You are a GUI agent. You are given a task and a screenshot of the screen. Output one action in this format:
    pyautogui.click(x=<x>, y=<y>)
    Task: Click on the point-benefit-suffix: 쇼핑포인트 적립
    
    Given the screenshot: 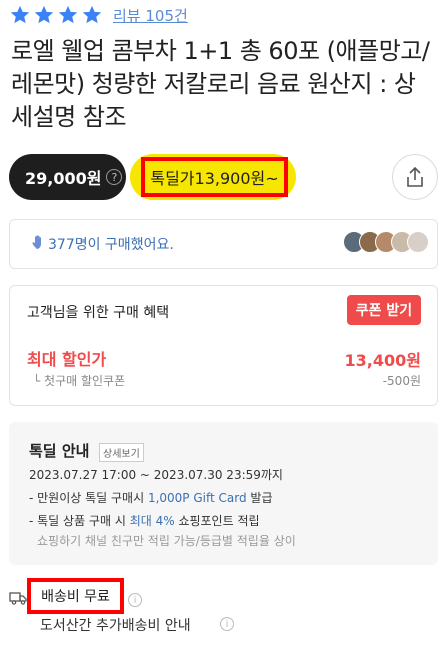 What is the action you would take?
    pyautogui.click(x=217, y=521)
    